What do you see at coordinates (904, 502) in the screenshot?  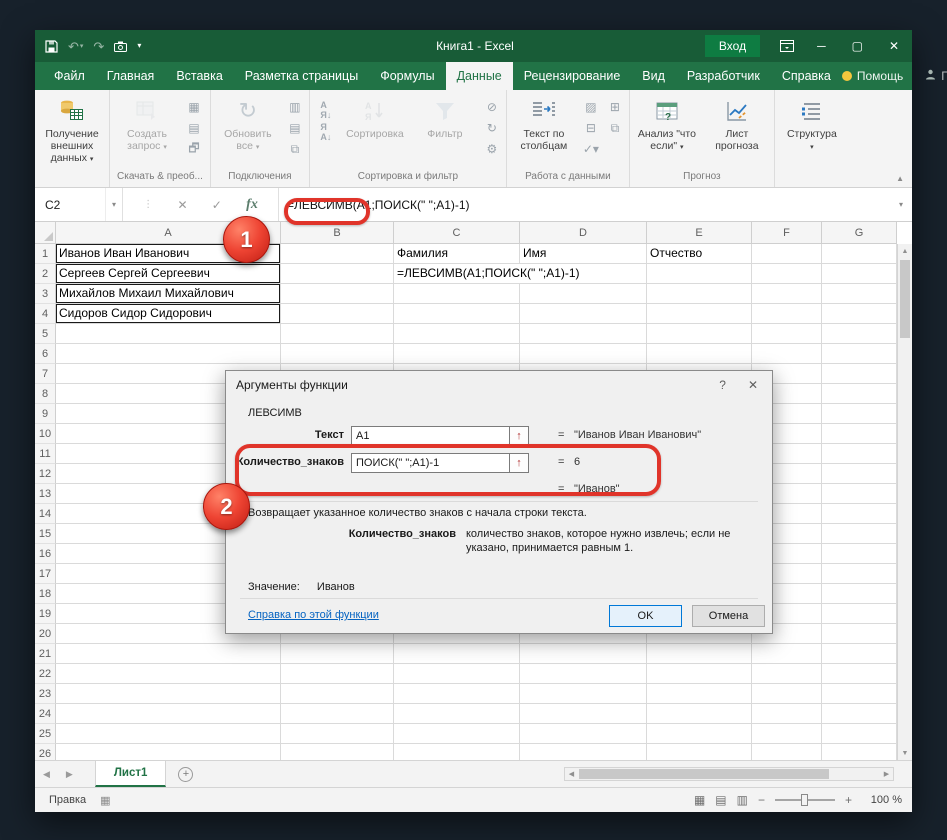 I see `vertical-scrollbar: ▲ ▼` at bounding box center [904, 502].